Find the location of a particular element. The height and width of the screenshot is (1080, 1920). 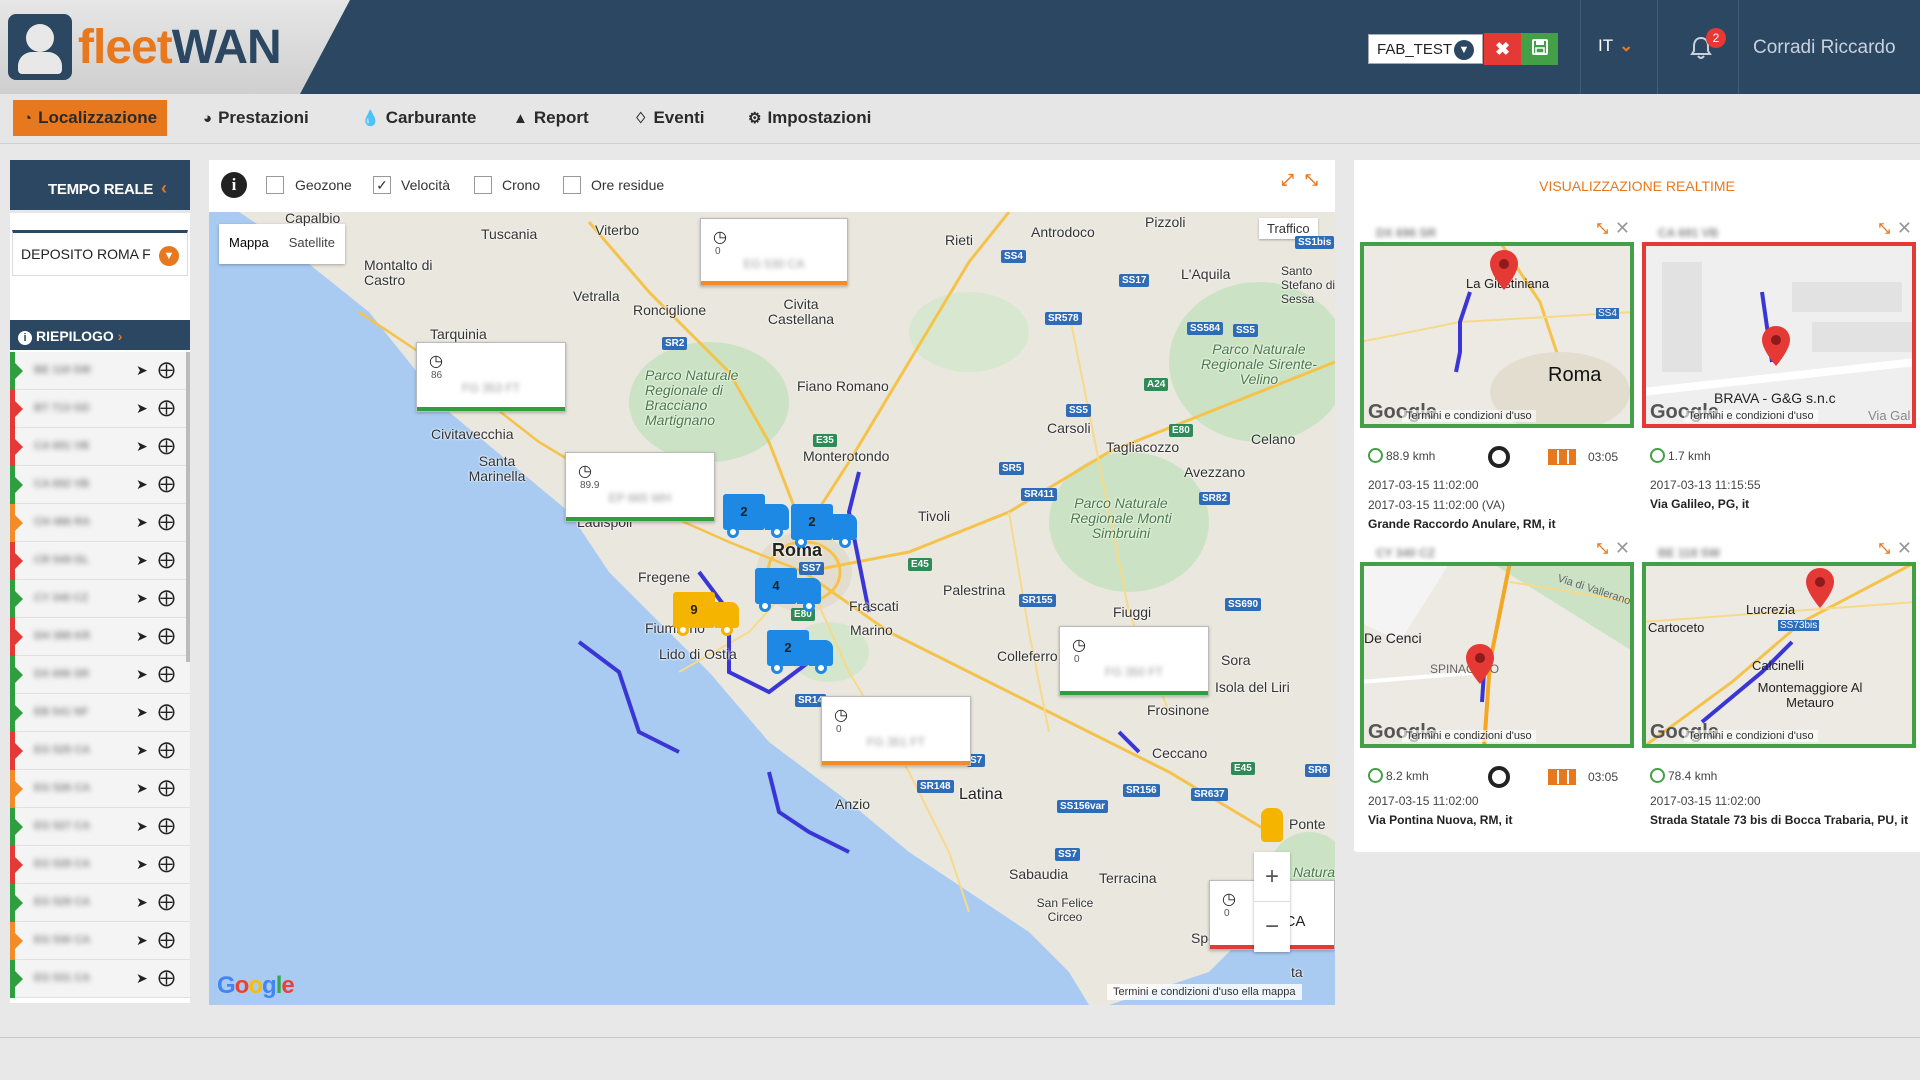

vehicle-cluster: 4 is located at coordinates (790, 590).